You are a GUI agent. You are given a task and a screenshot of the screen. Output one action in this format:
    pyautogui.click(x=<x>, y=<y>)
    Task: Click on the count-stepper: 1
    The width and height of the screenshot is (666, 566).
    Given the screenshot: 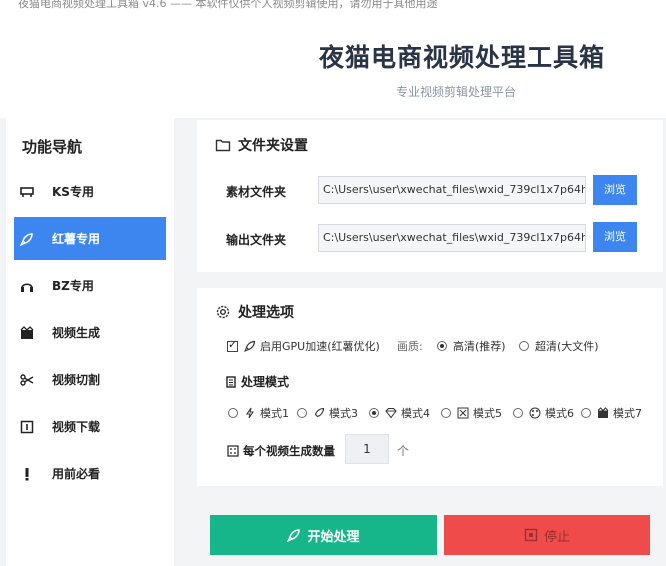 What is the action you would take?
    pyautogui.click(x=367, y=449)
    